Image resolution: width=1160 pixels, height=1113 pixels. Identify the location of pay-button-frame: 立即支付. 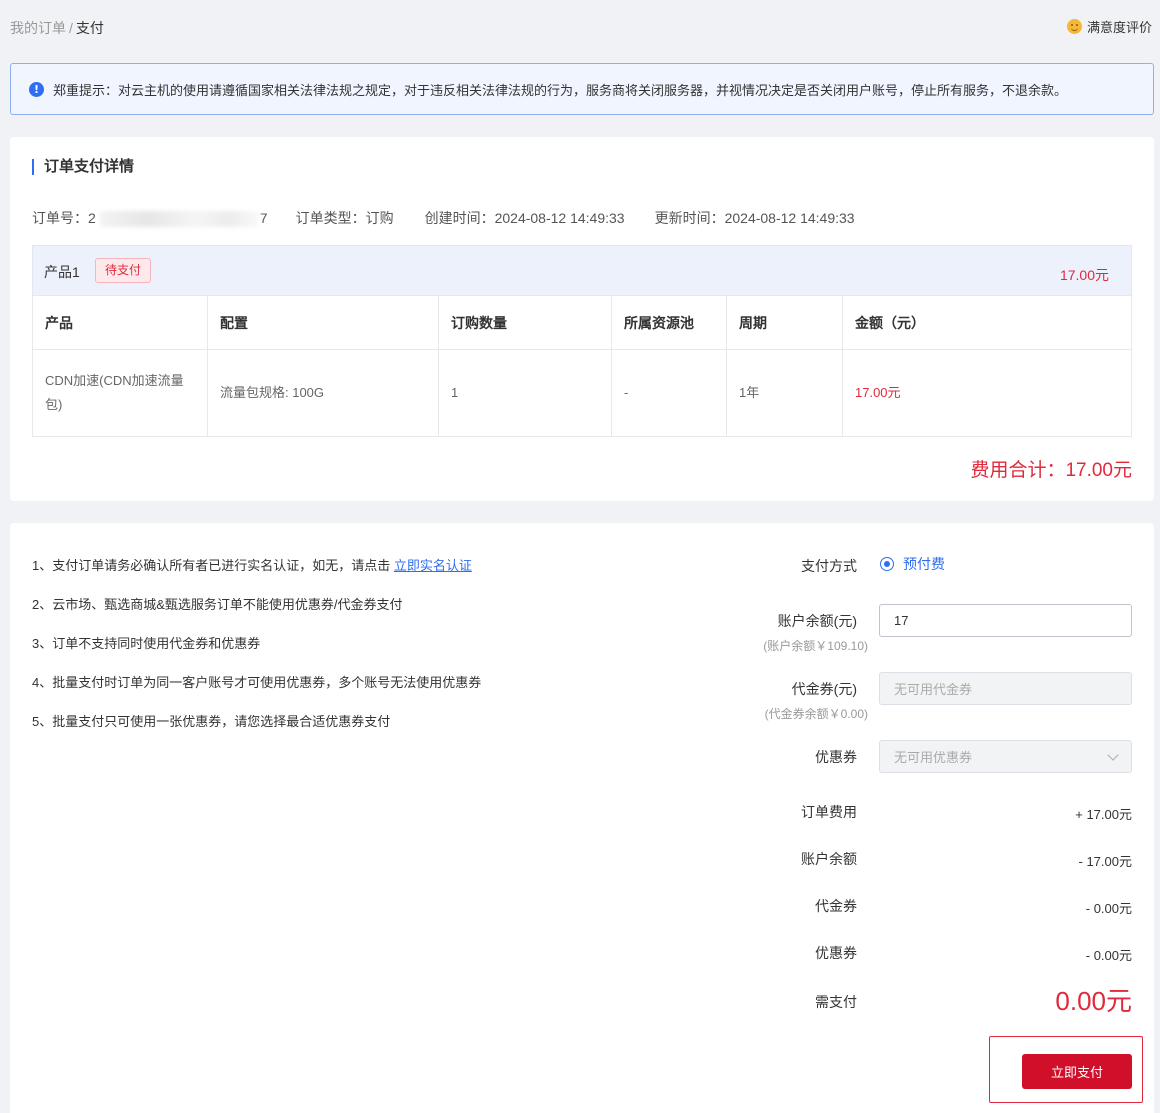
(1066, 1069).